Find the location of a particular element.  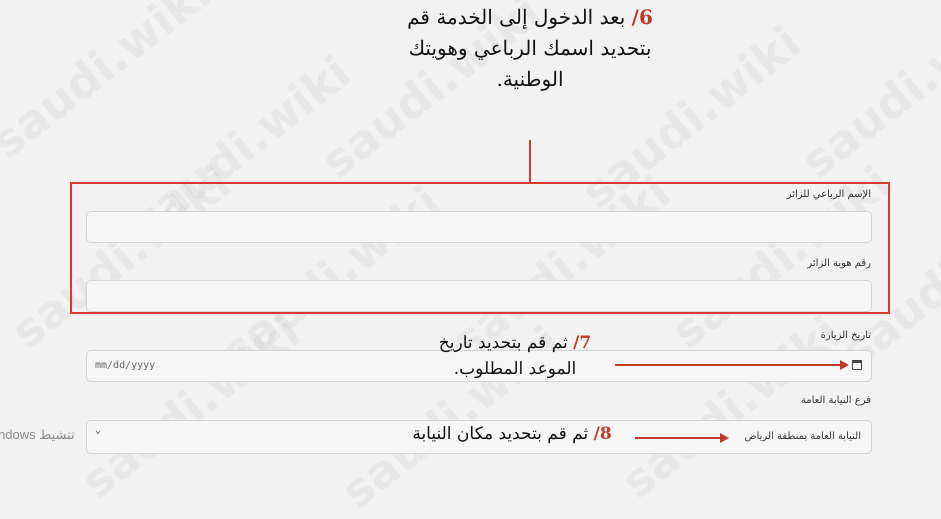

step7-number: 7/ is located at coordinates (582, 343).